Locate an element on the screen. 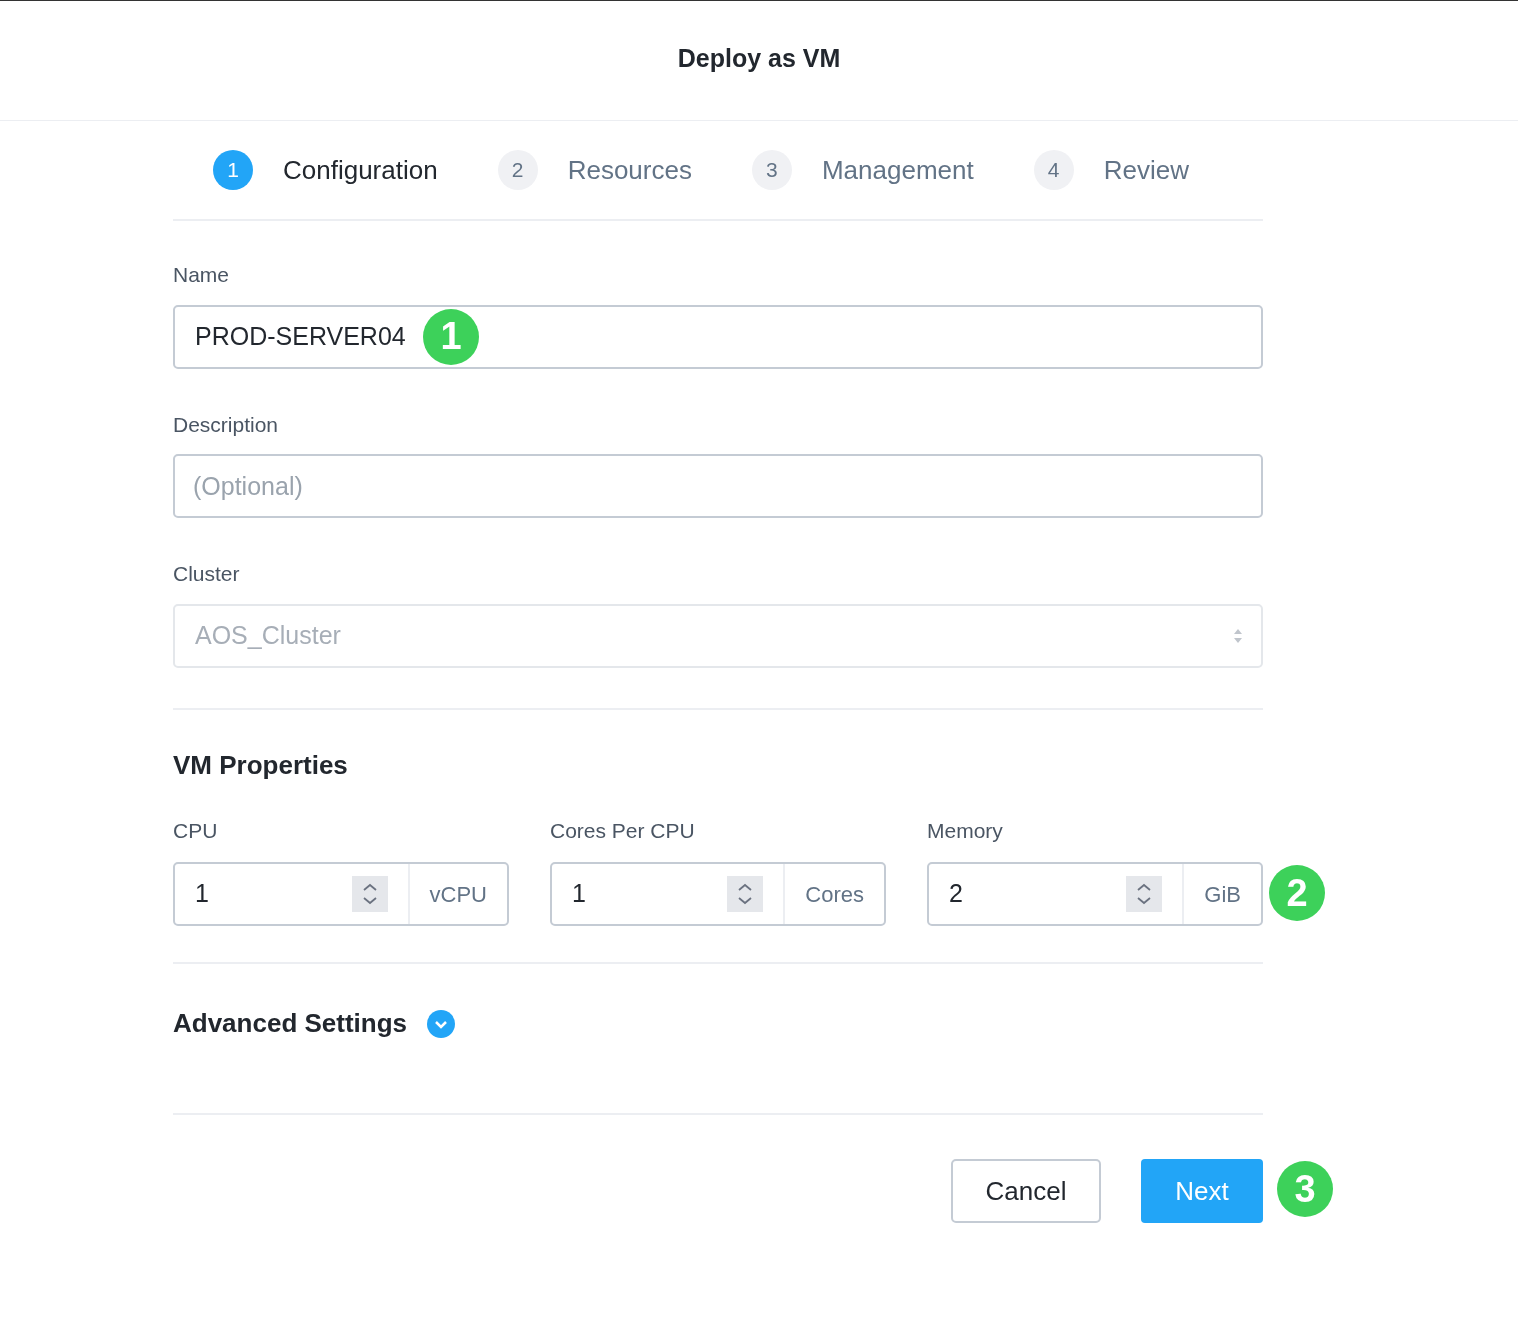 The width and height of the screenshot is (1518, 1326). dialog-title: Deploy as VM is located at coordinates (759, 58).